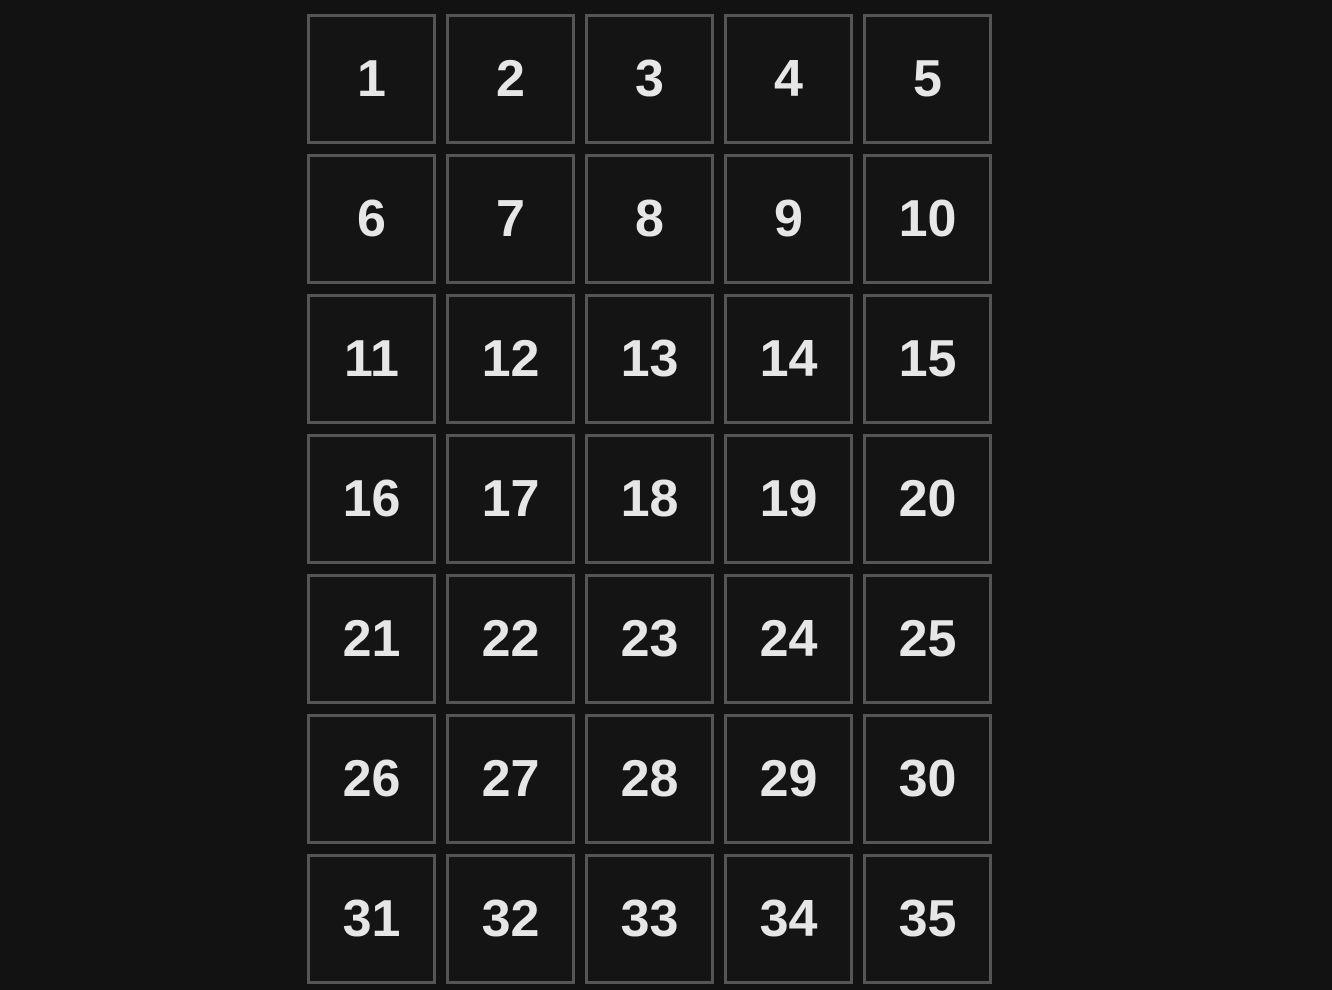 This screenshot has height=990, width=1332. I want to click on grid-cell: 30, so click(927, 779).